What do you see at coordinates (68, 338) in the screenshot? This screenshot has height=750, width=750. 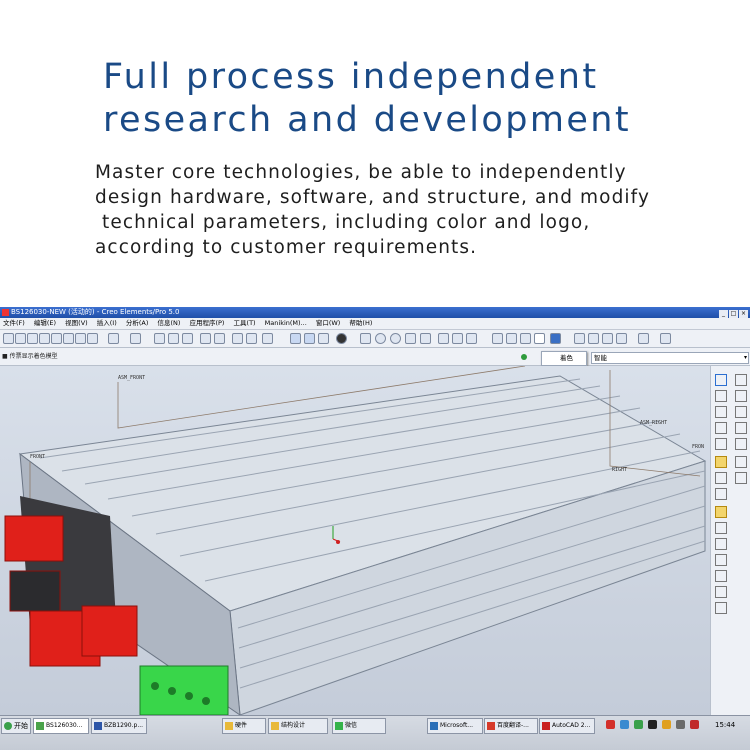 I see `print-preview-icon` at bounding box center [68, 338].